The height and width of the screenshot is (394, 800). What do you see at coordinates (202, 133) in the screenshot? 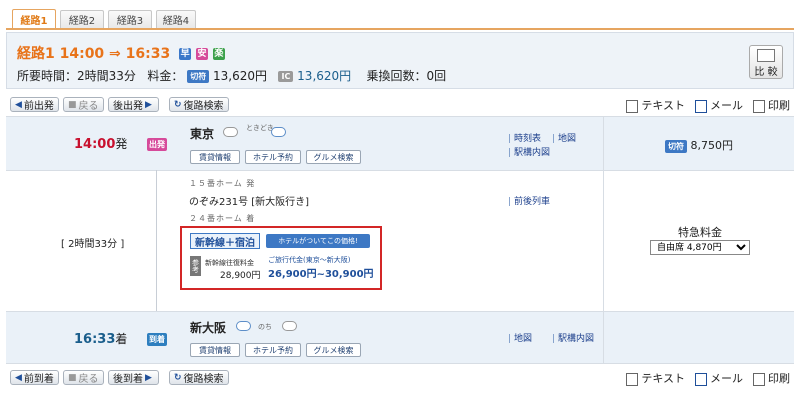
I see `departure-station: 東京` at bounding box center [202, 133].